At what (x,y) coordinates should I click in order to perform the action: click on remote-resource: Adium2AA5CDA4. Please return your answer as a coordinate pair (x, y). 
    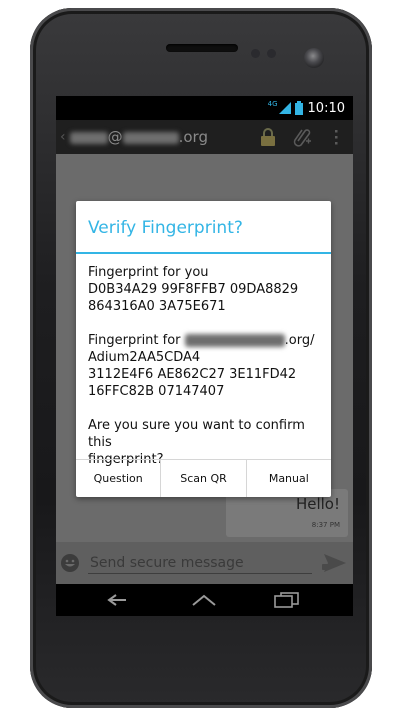
    Looking at the image, I should click on (144, 357).